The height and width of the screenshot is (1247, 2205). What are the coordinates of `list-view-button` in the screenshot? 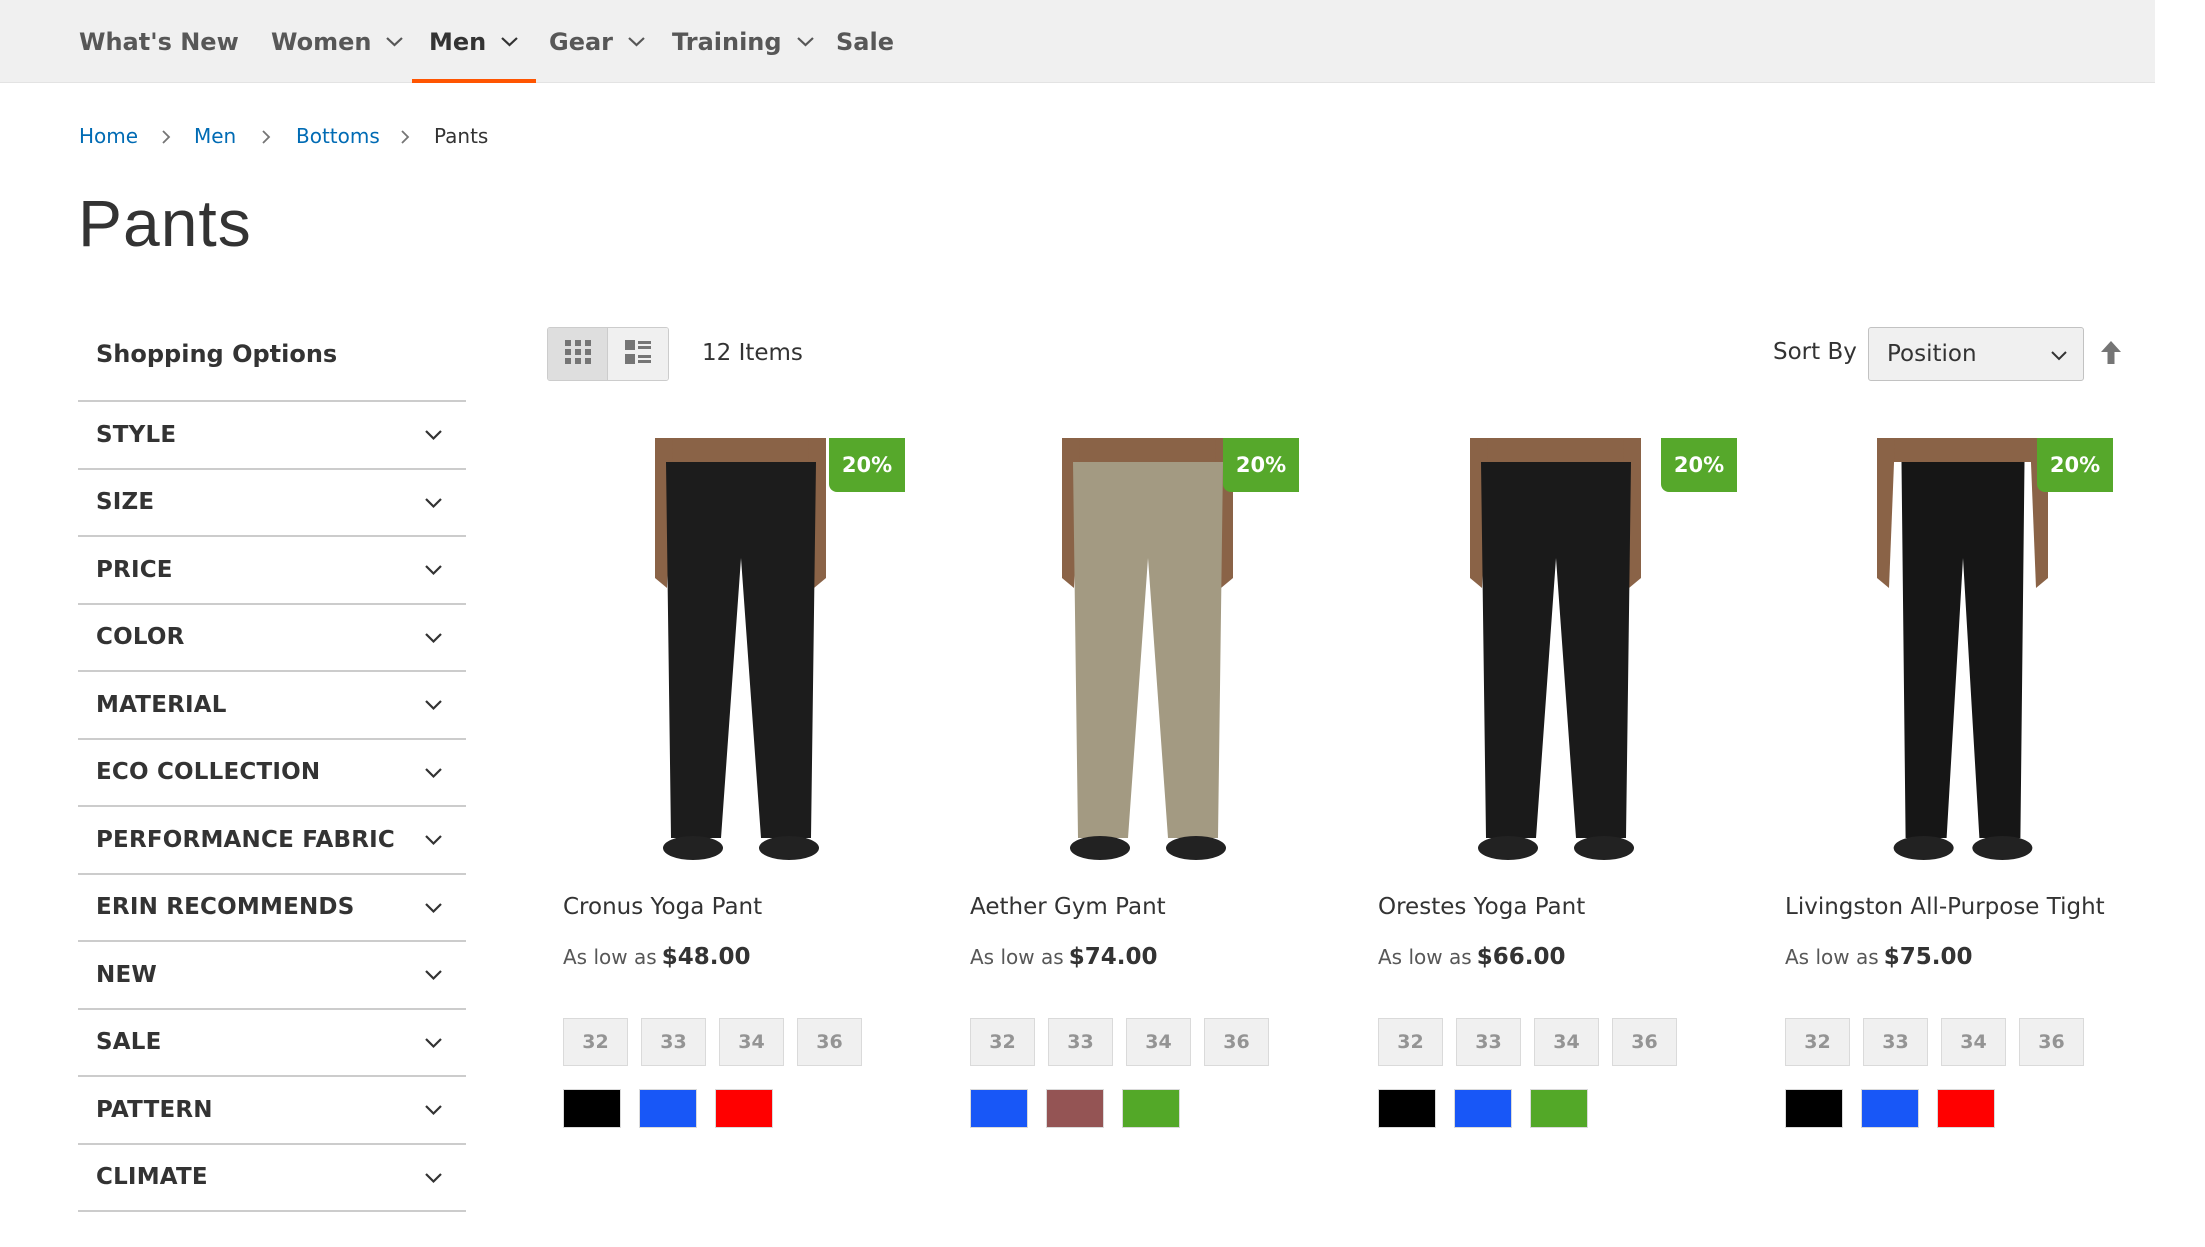 It's located at (638, 354).